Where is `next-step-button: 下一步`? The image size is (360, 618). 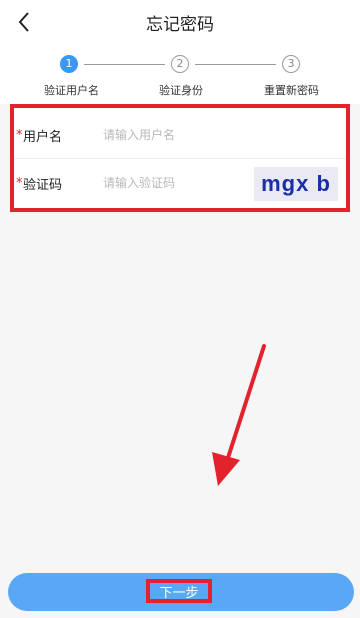 next-step-button: 下一步 is located at coordinates (179, 591).